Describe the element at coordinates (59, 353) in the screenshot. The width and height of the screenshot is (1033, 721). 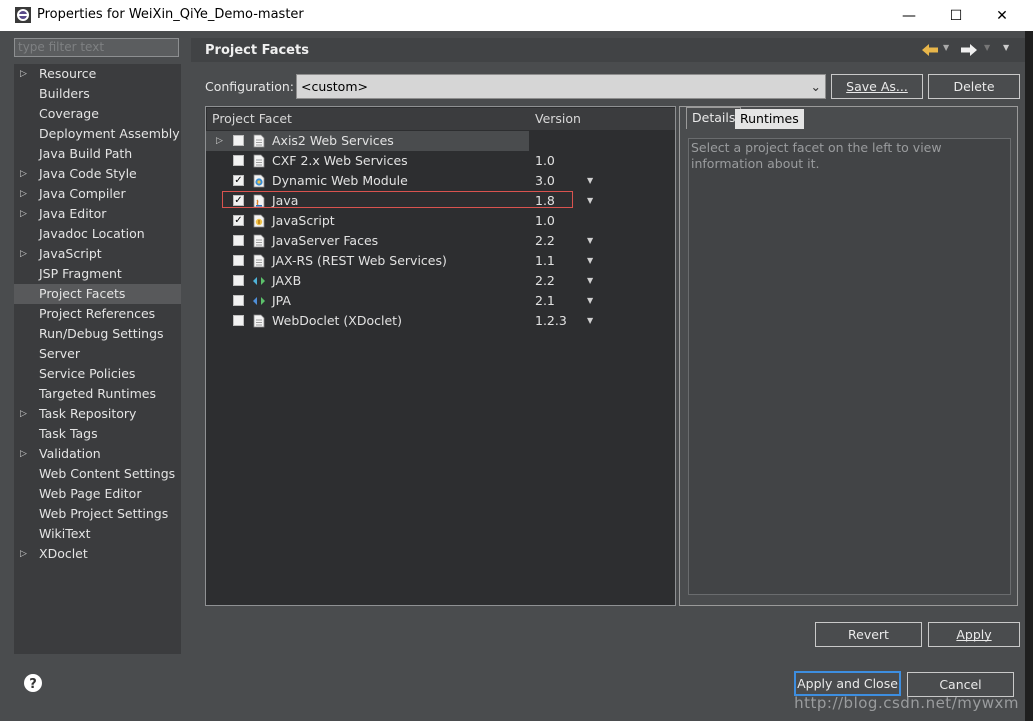
I see `sidebar-item-label: Server` at that location.